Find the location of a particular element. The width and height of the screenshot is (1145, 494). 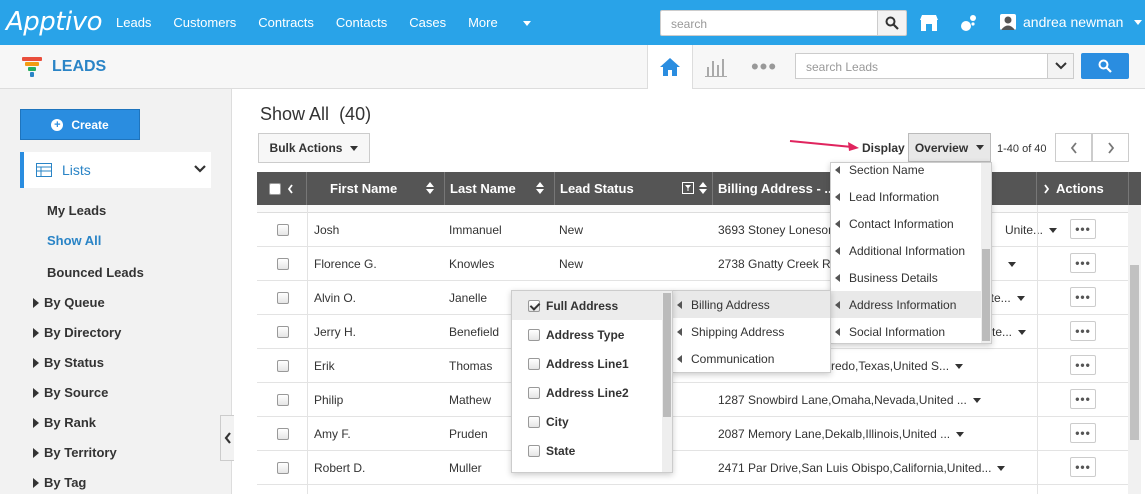

home-tab is located at coordinates (670, 67).